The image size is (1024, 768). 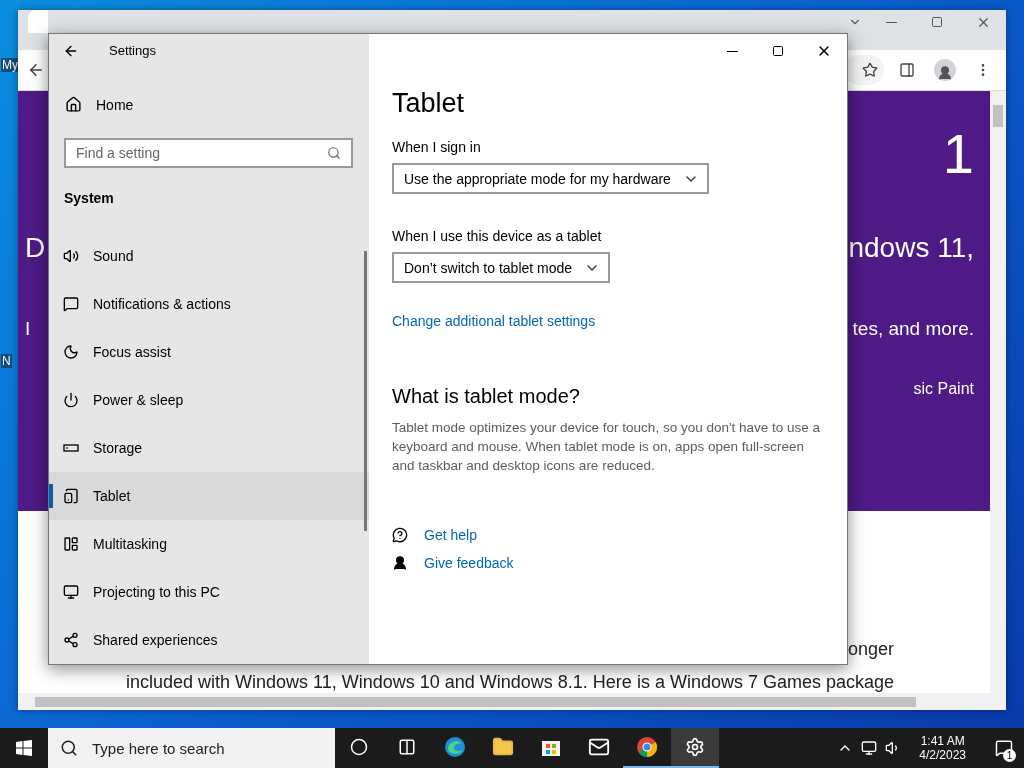 What do you see at coordinates (469, 563) in the screenshot?
I see `help-link: Give feedback` at bounding box center [469, 563].